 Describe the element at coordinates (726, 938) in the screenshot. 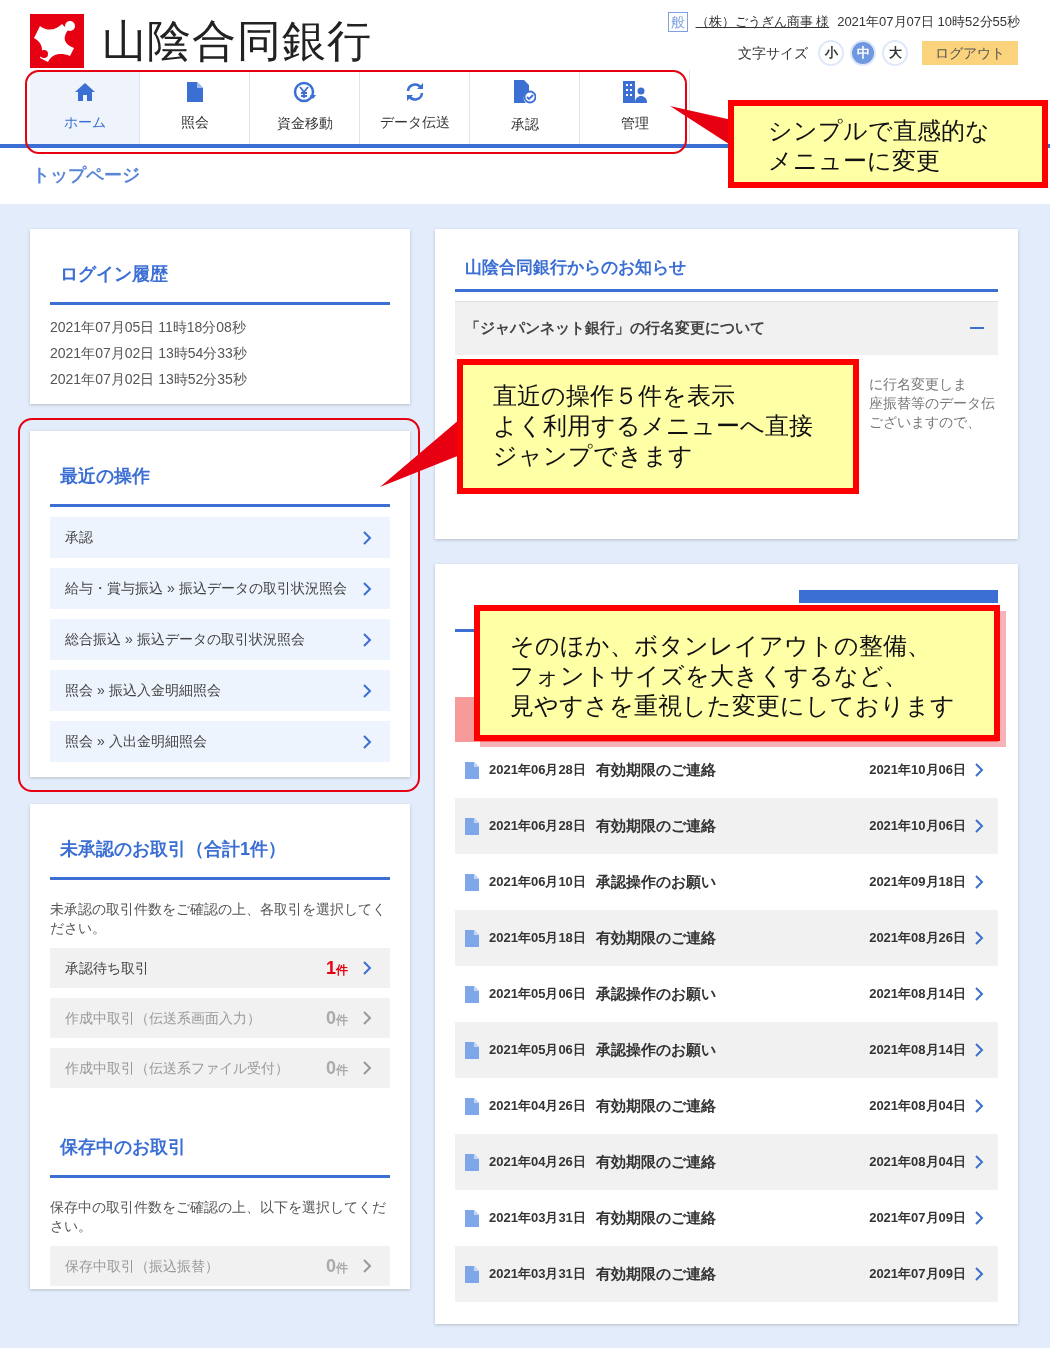

I see `news-row: 2021年05月18日 有効期限のご連絡 2021年08月26日` at that location.